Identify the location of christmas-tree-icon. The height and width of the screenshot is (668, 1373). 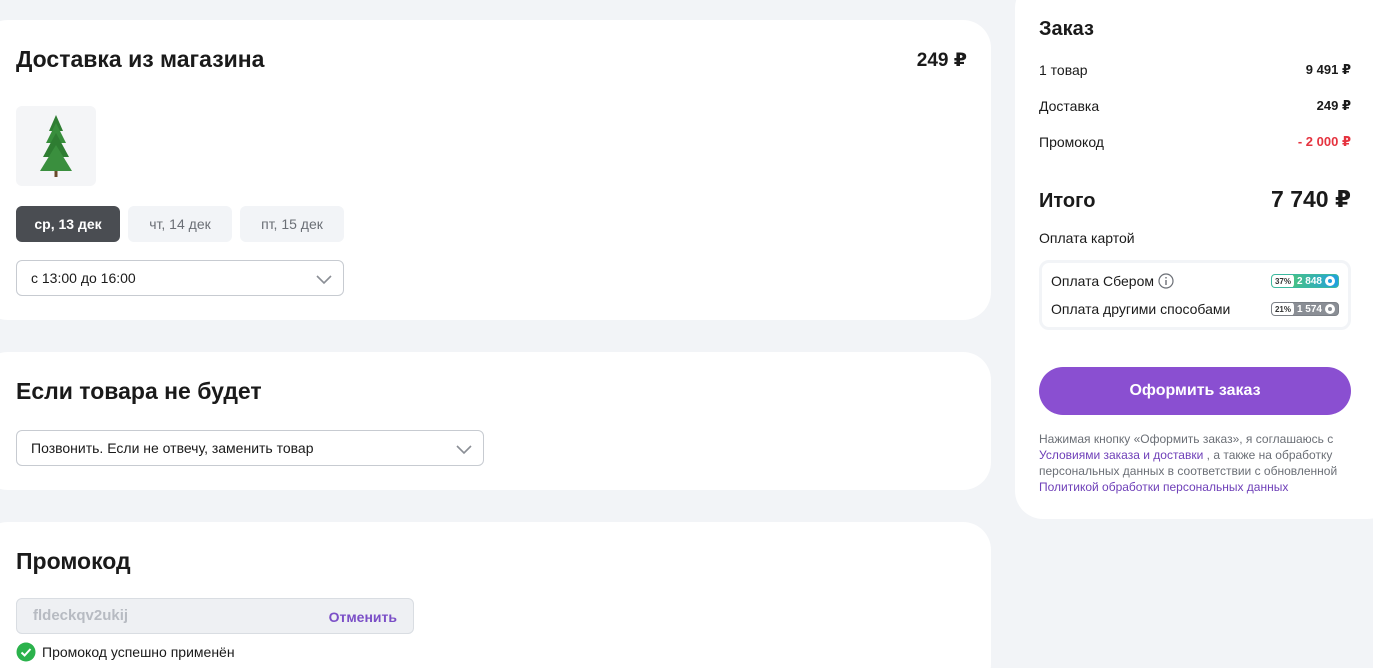
(56, 146).